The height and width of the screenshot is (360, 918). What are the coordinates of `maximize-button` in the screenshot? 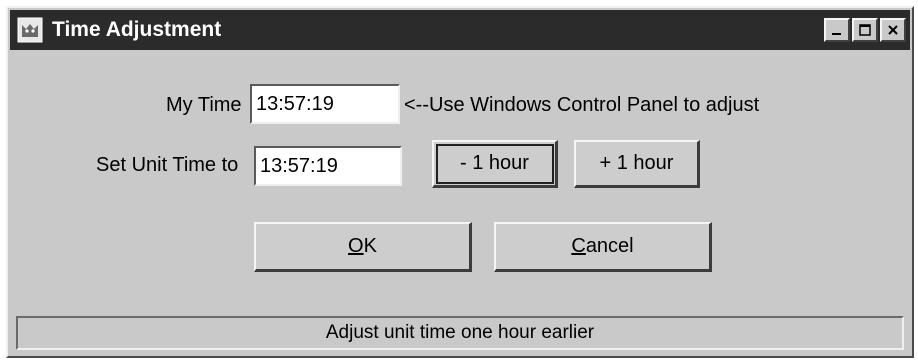 It's located at (865, 30).